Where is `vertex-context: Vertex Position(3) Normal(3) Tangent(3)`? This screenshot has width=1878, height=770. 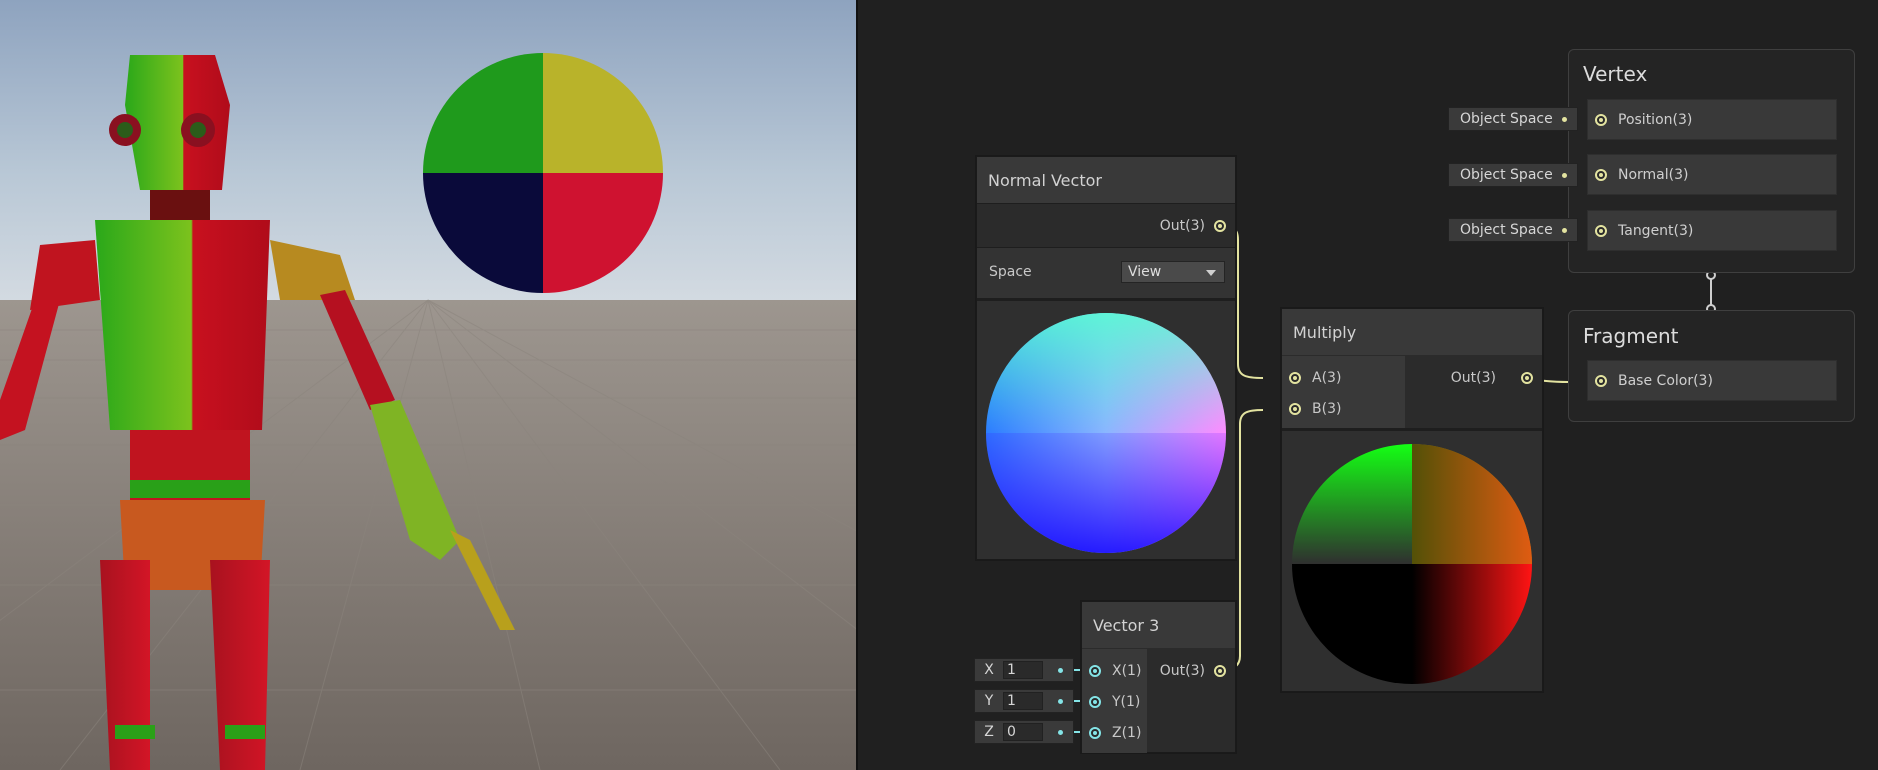 vertex-context: Vertex Position(3) Normal(3) Tangent(3) is located at coordinates (1711, 161).